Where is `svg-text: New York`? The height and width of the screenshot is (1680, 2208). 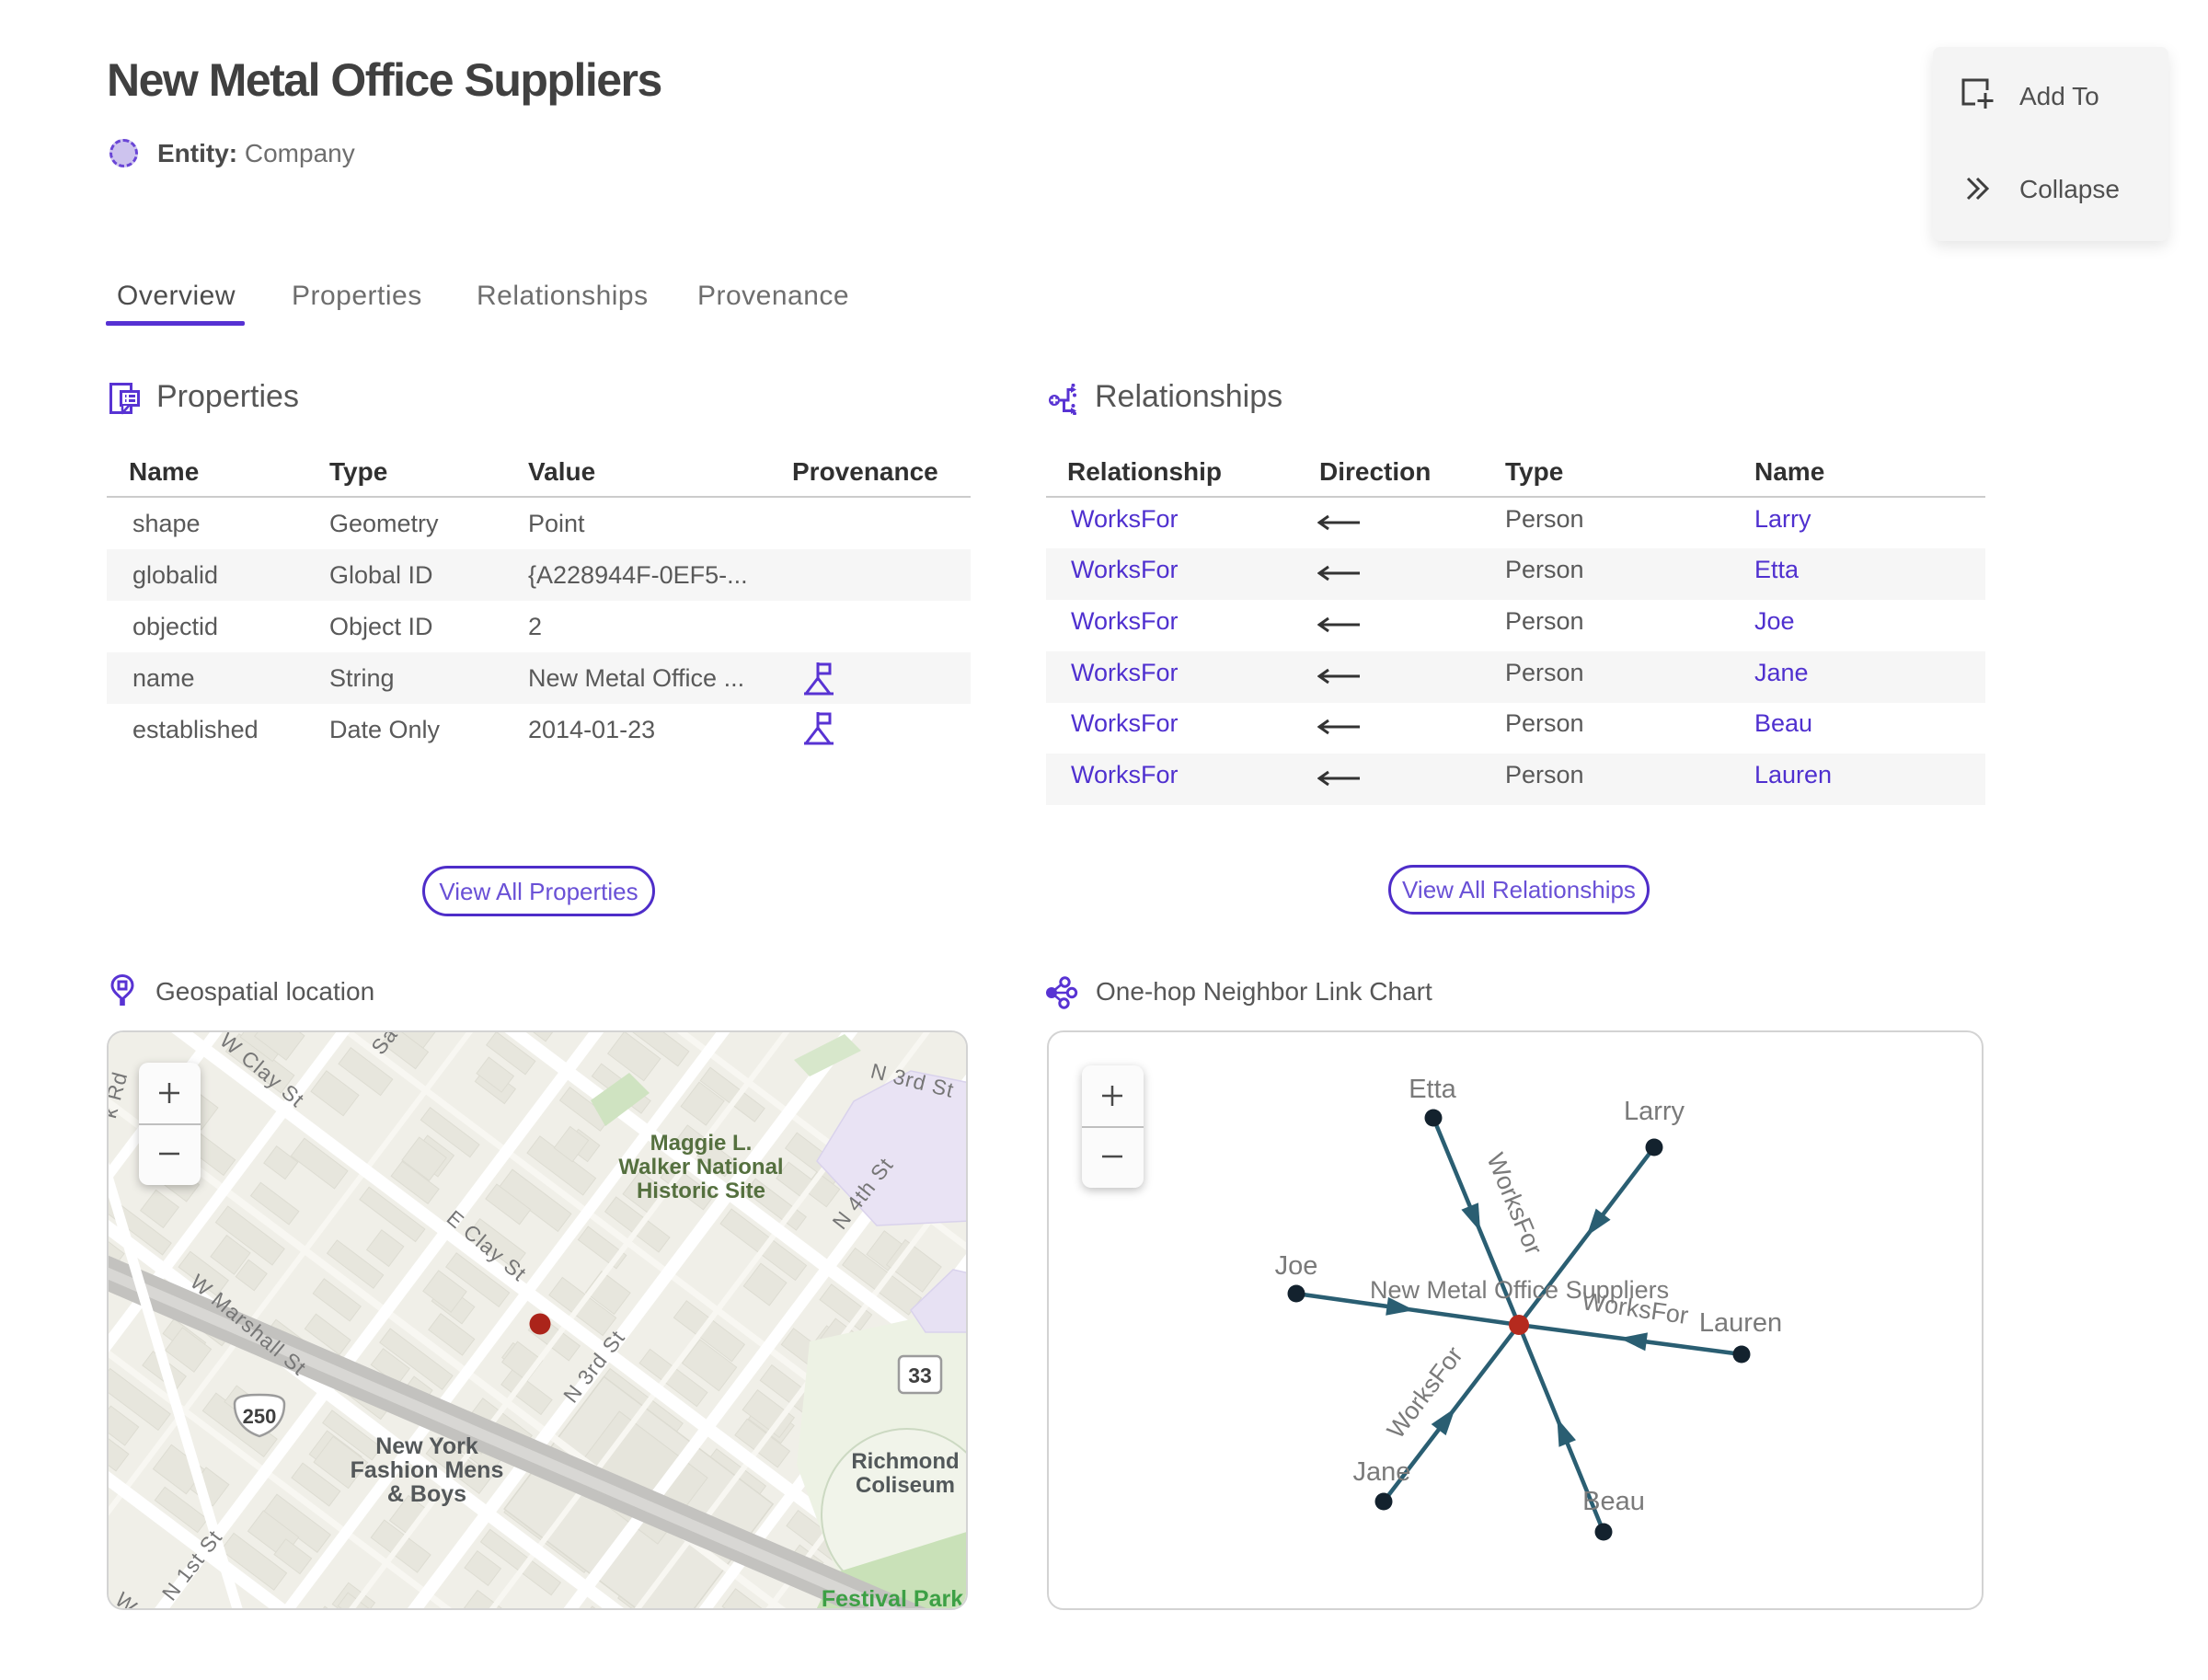
svg-text: New York is located at coordinates (426, 1446).